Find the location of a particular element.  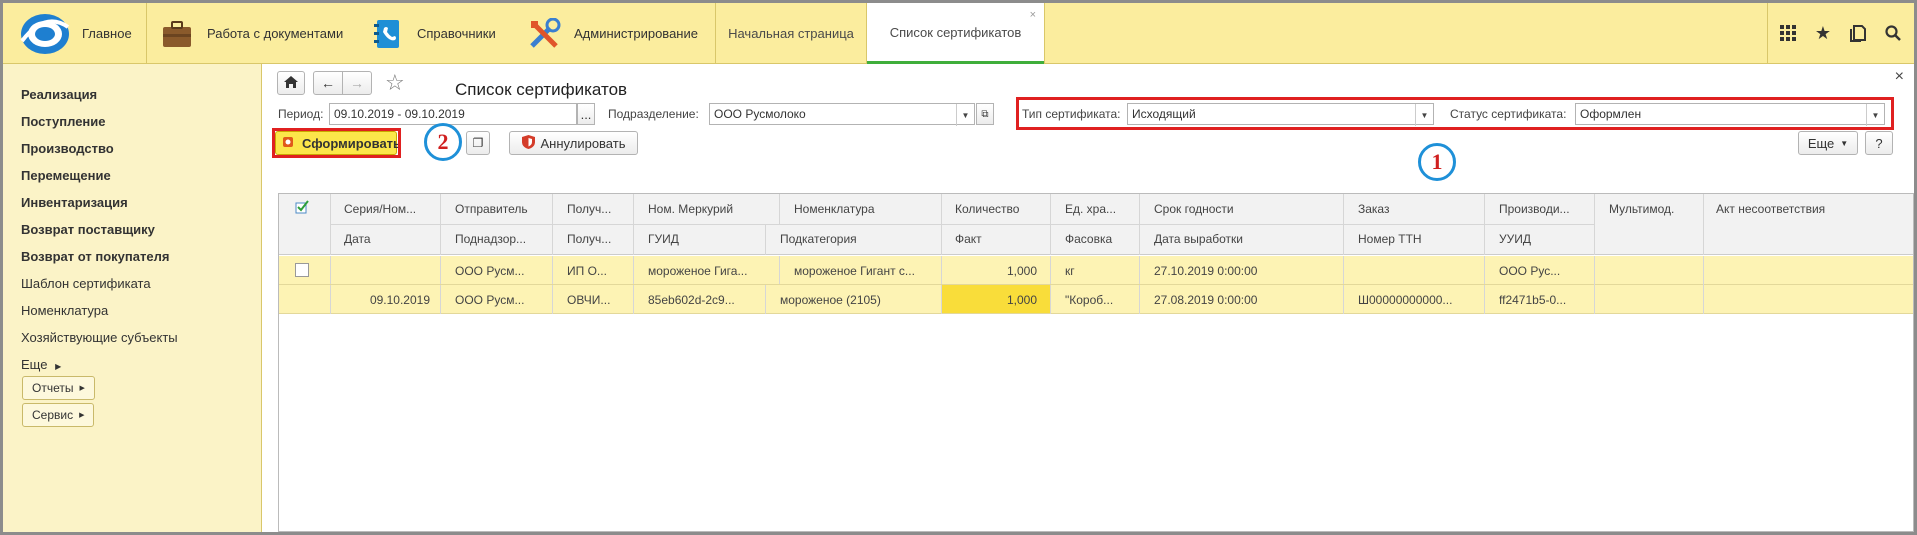

home-label: Главное is located at coordinates (107, 33).